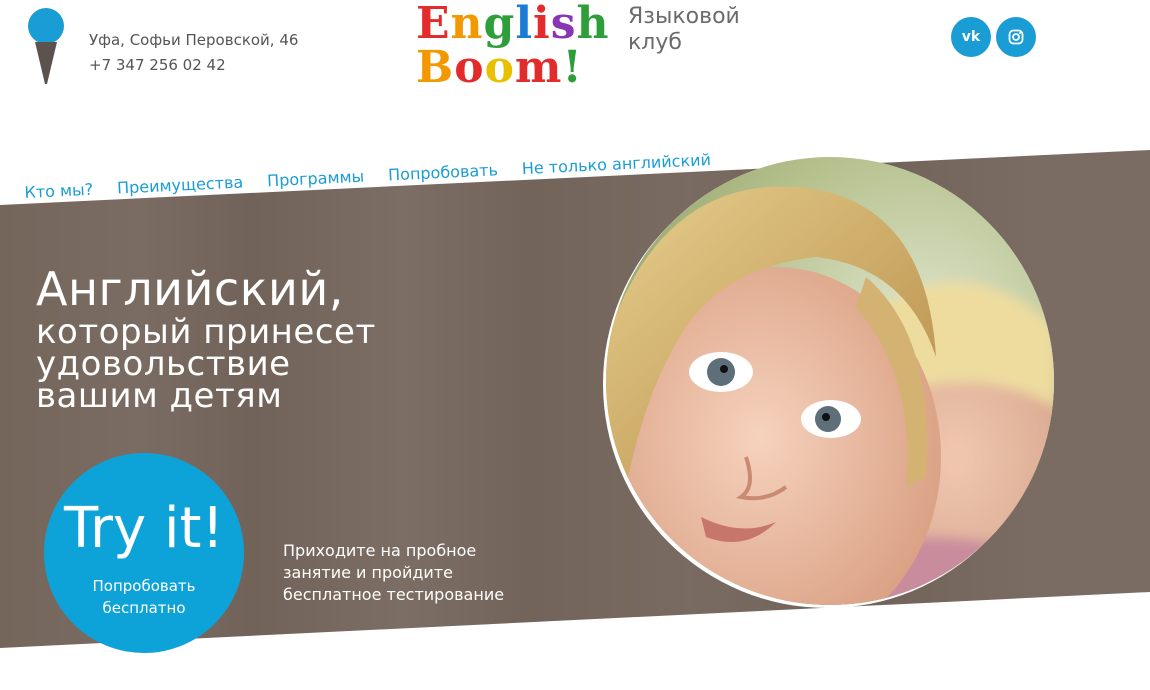  Describe the element at coordinates (513, 24) in the screenshot. I see `logo-line-1: English` at that location.